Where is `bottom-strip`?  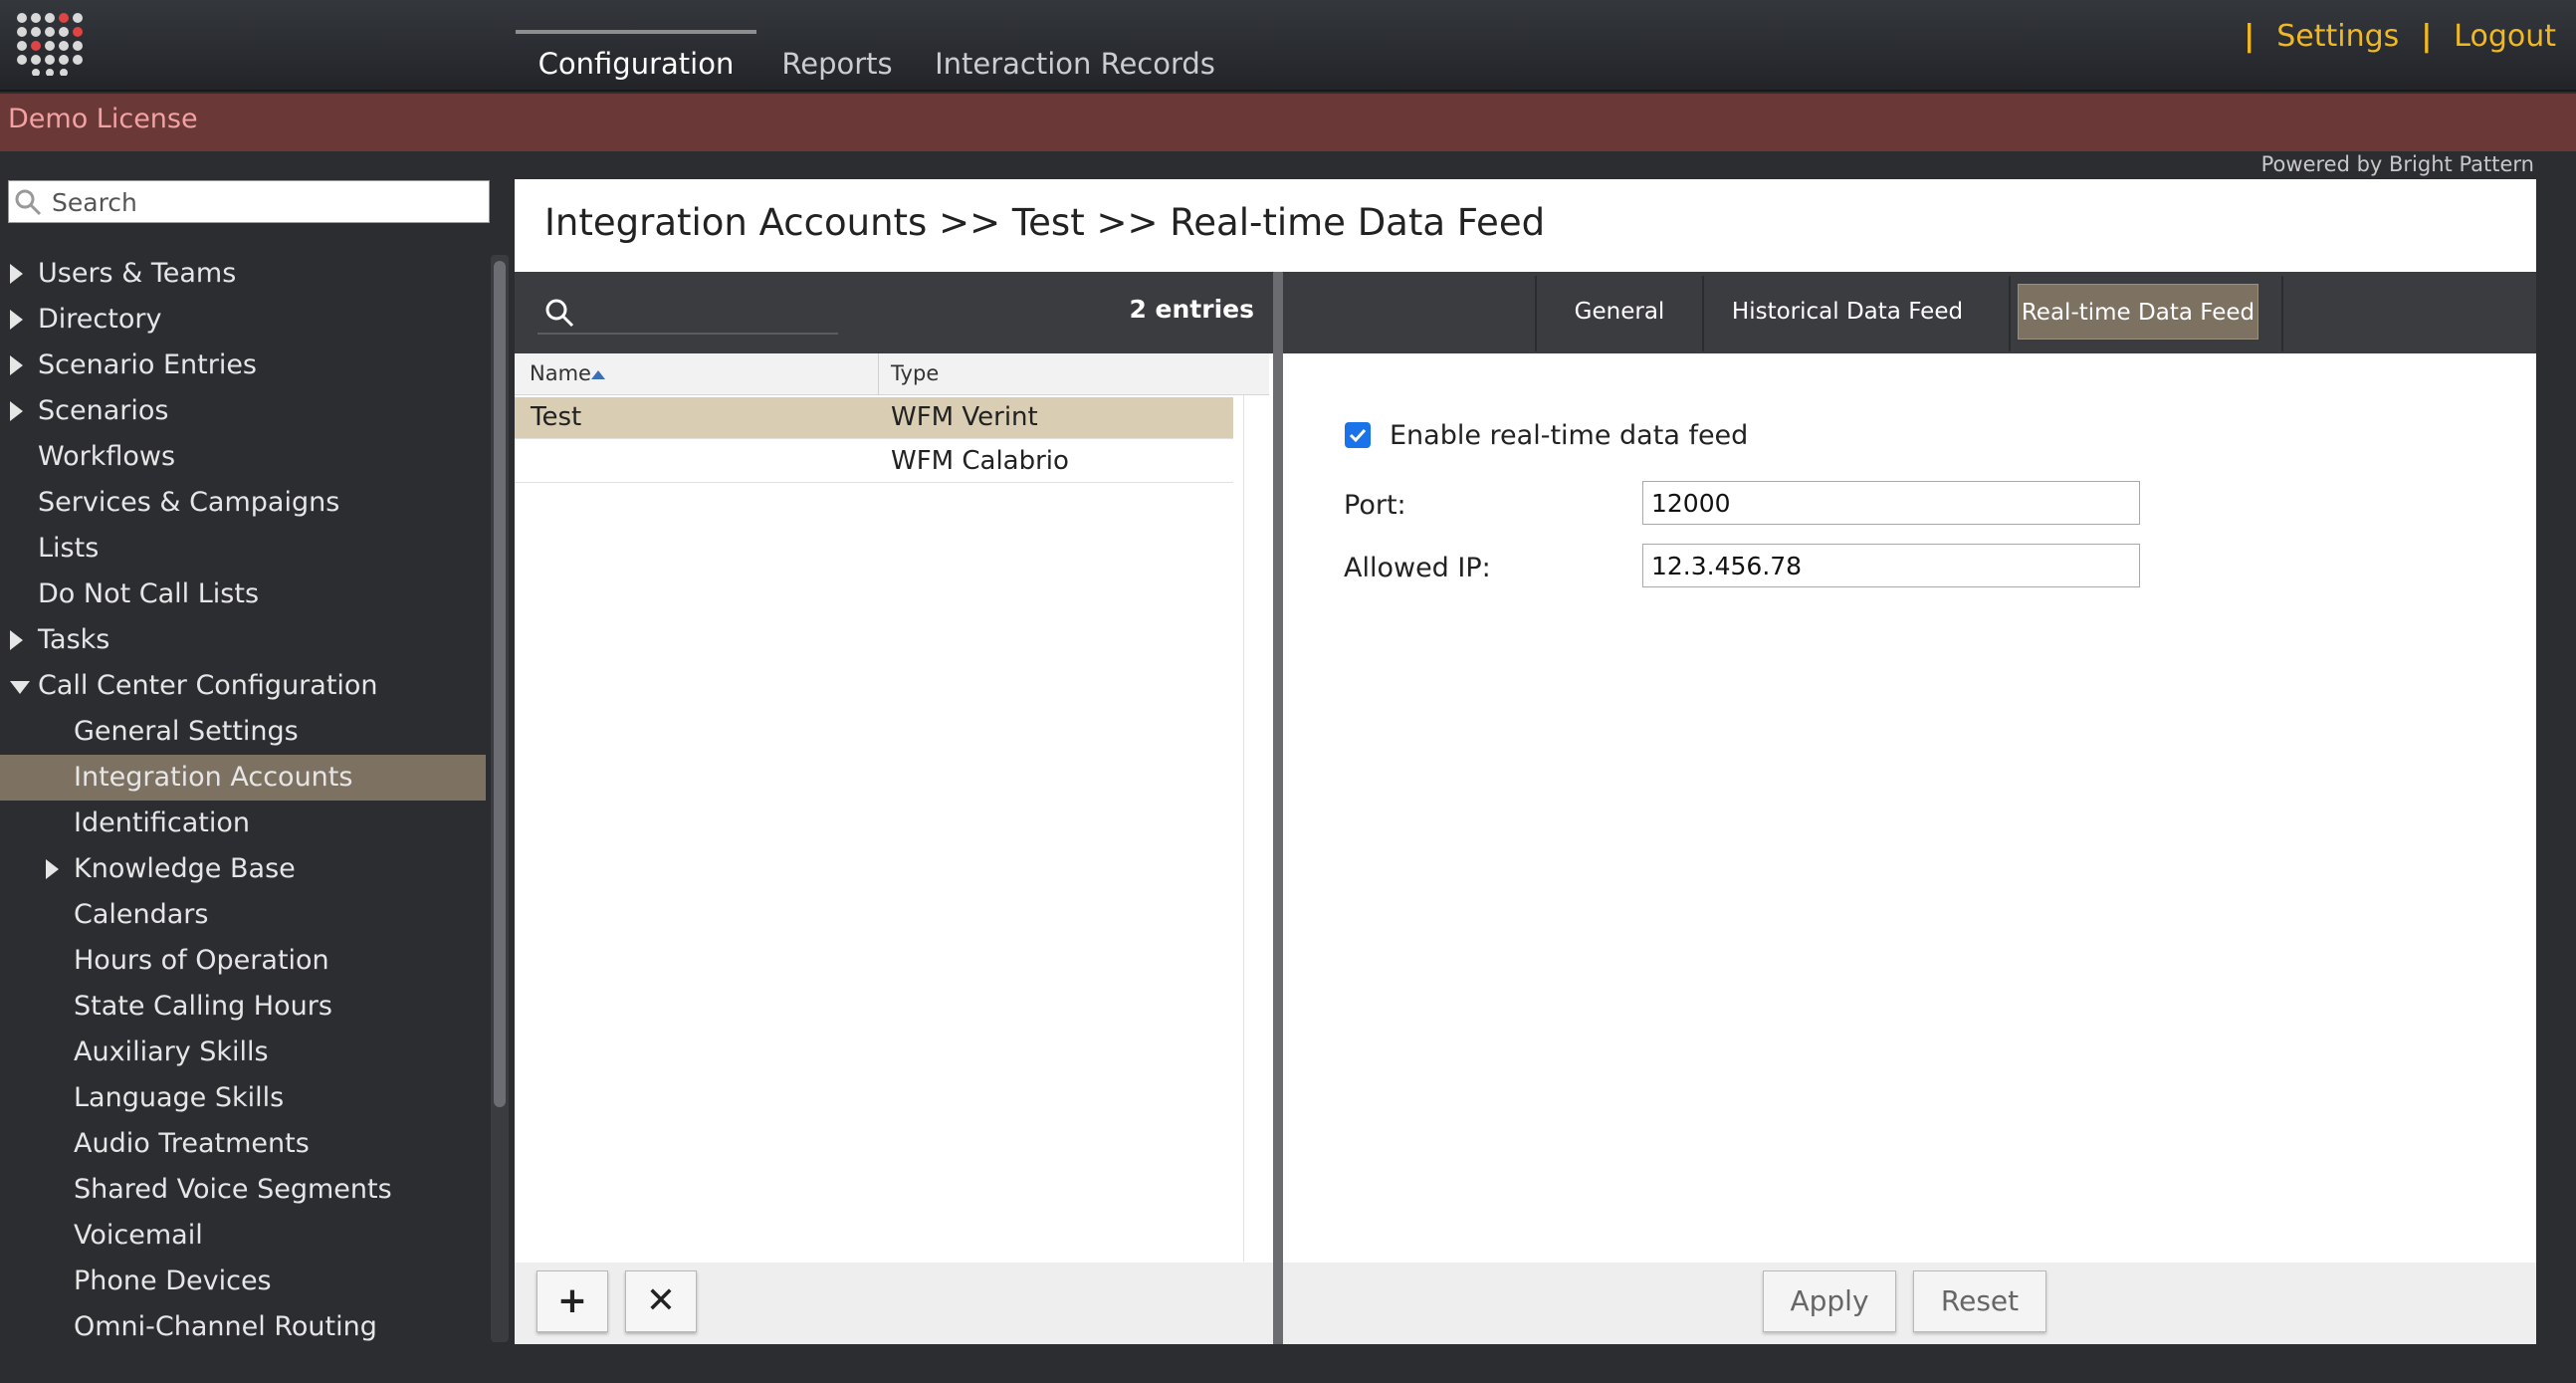 bottom-strip is located at coordinates (1288, 1364).